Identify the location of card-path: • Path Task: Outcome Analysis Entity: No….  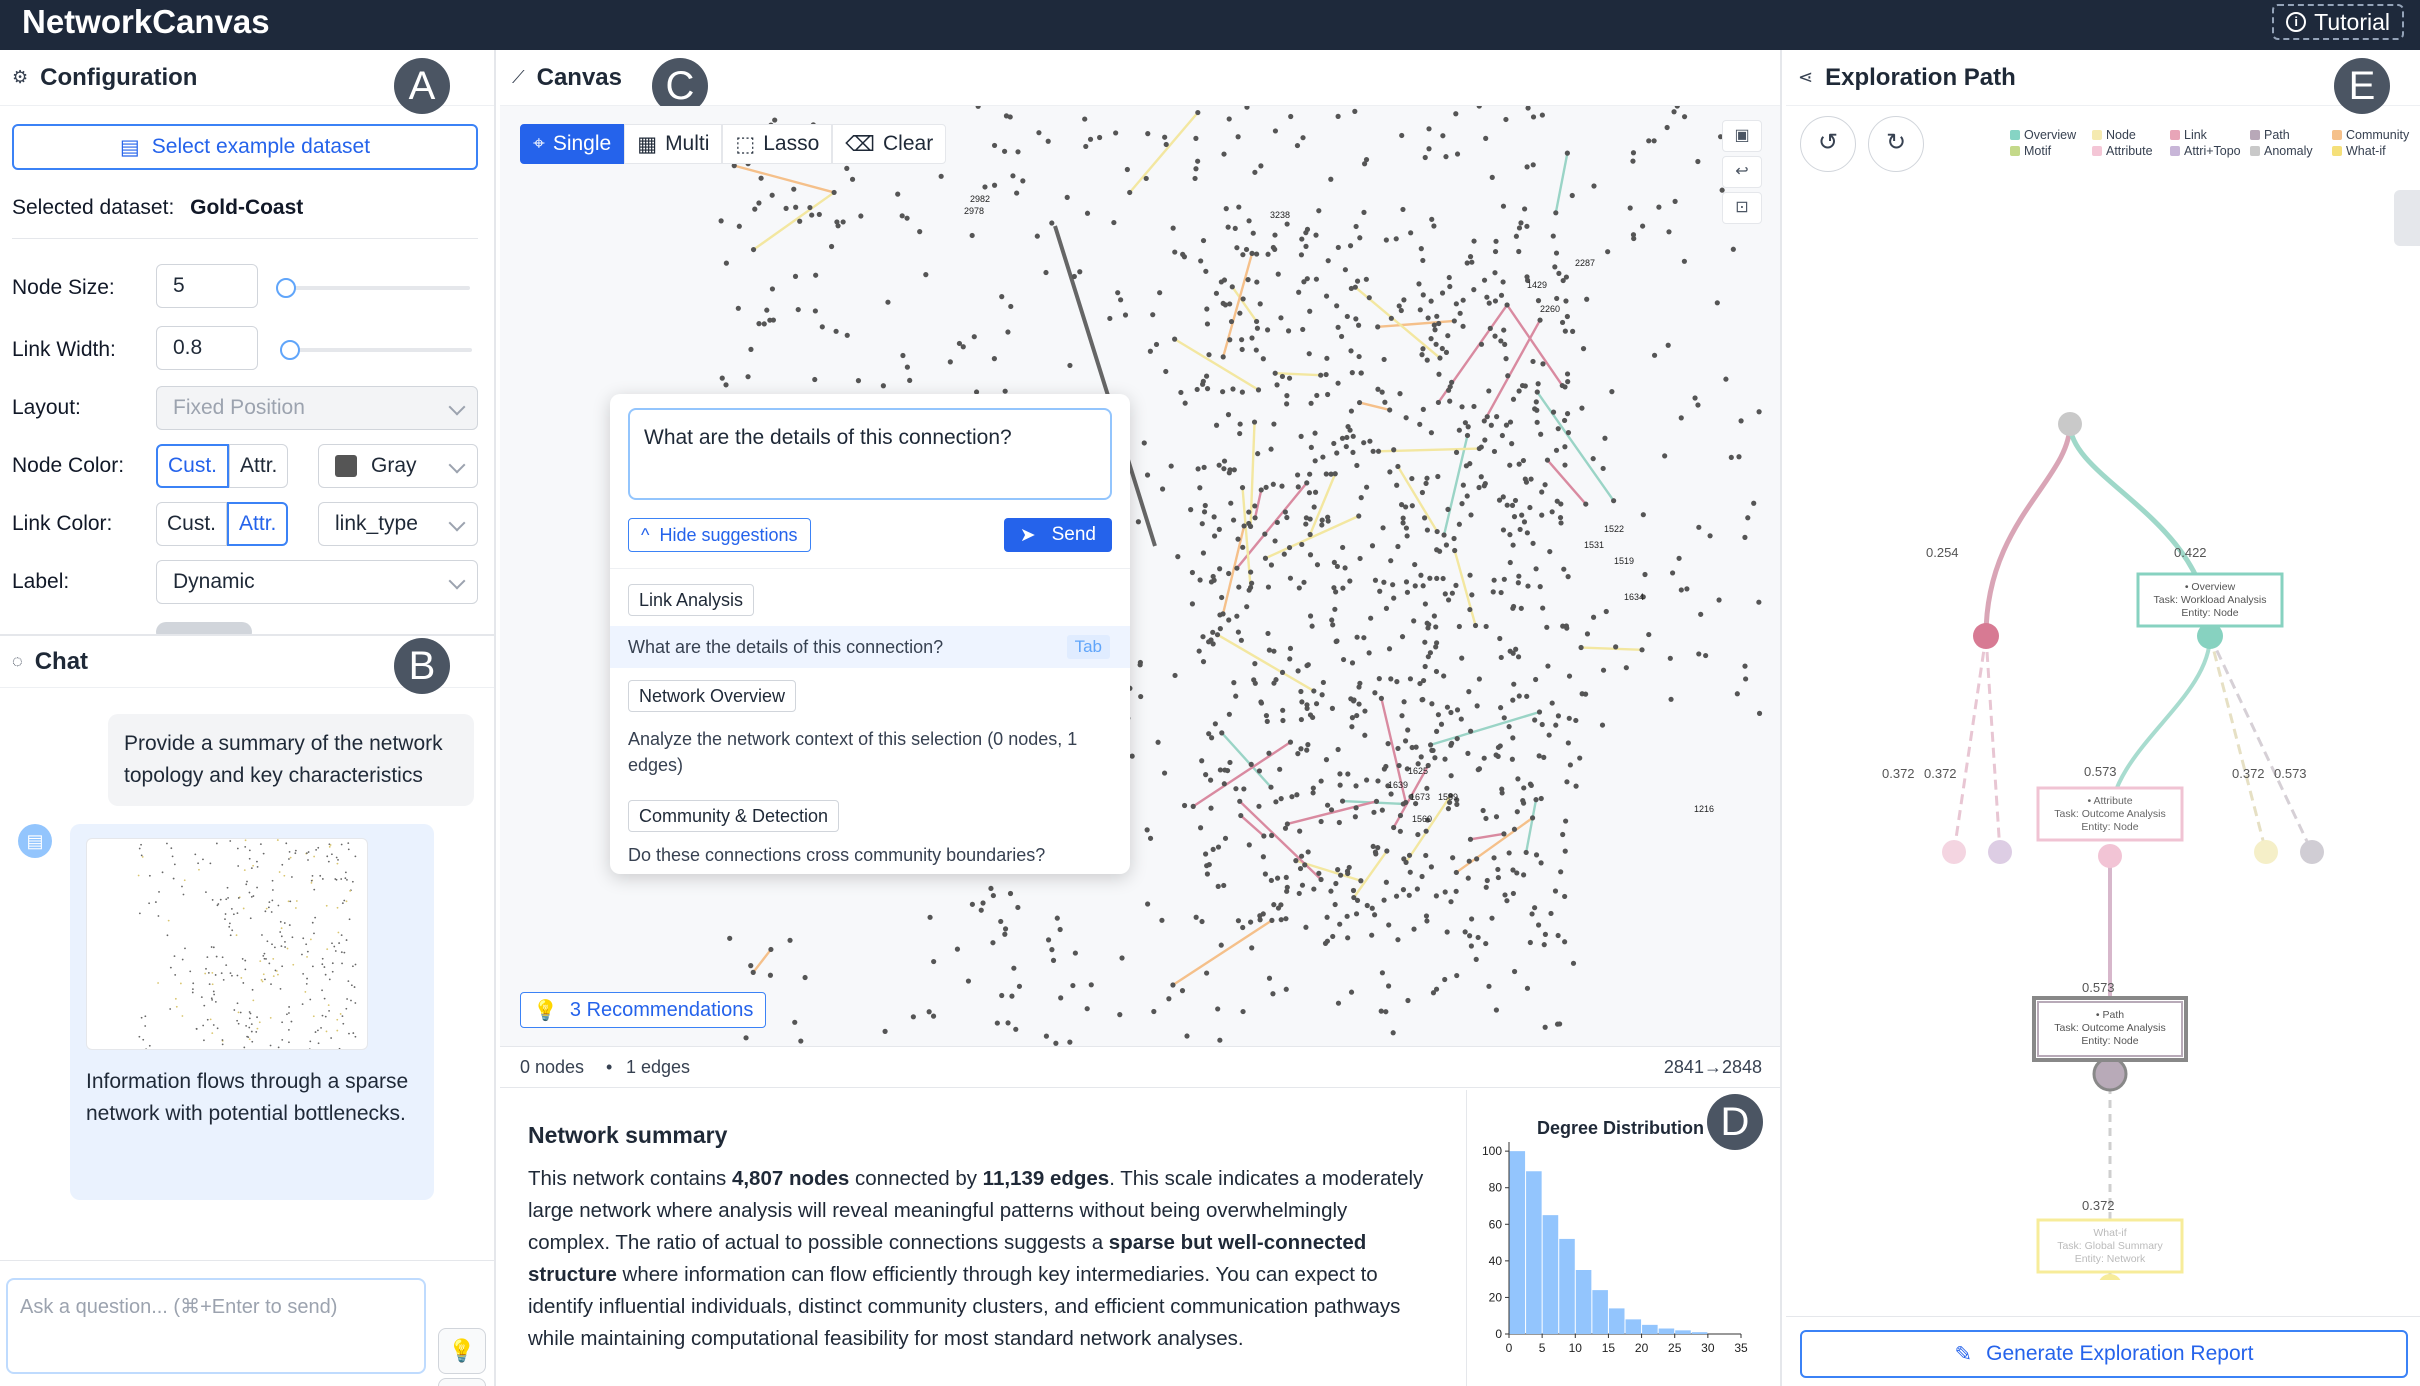
(2110, 1029).